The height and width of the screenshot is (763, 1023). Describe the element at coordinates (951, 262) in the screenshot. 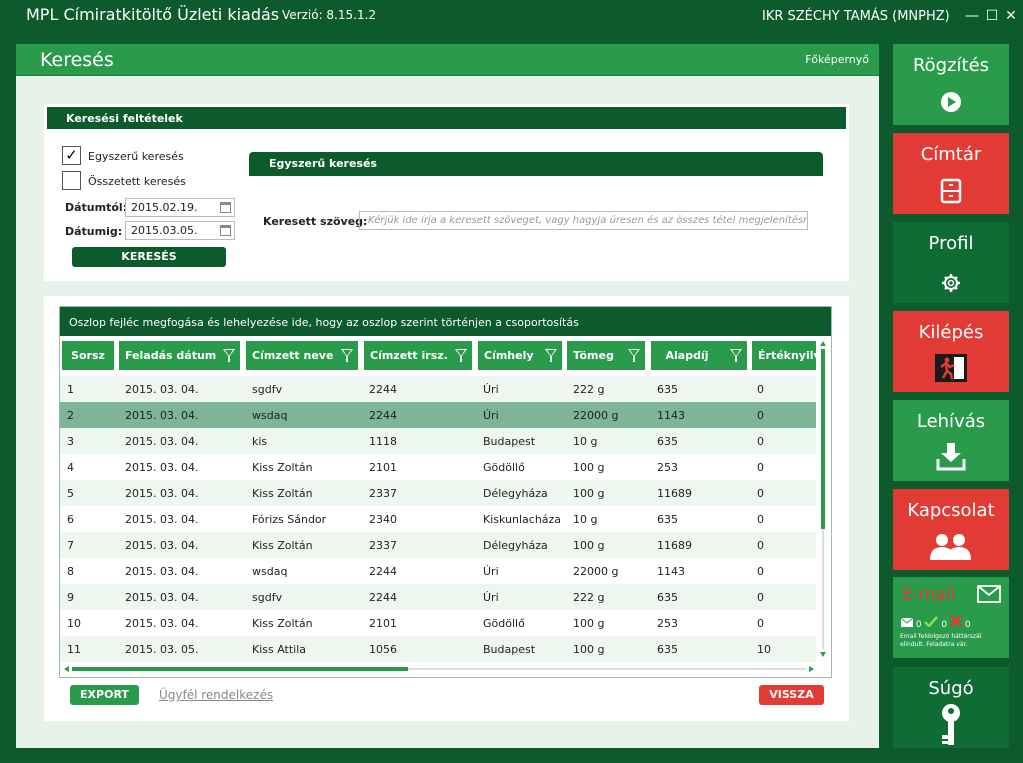

I see `tile-profil: Profil` at that location.